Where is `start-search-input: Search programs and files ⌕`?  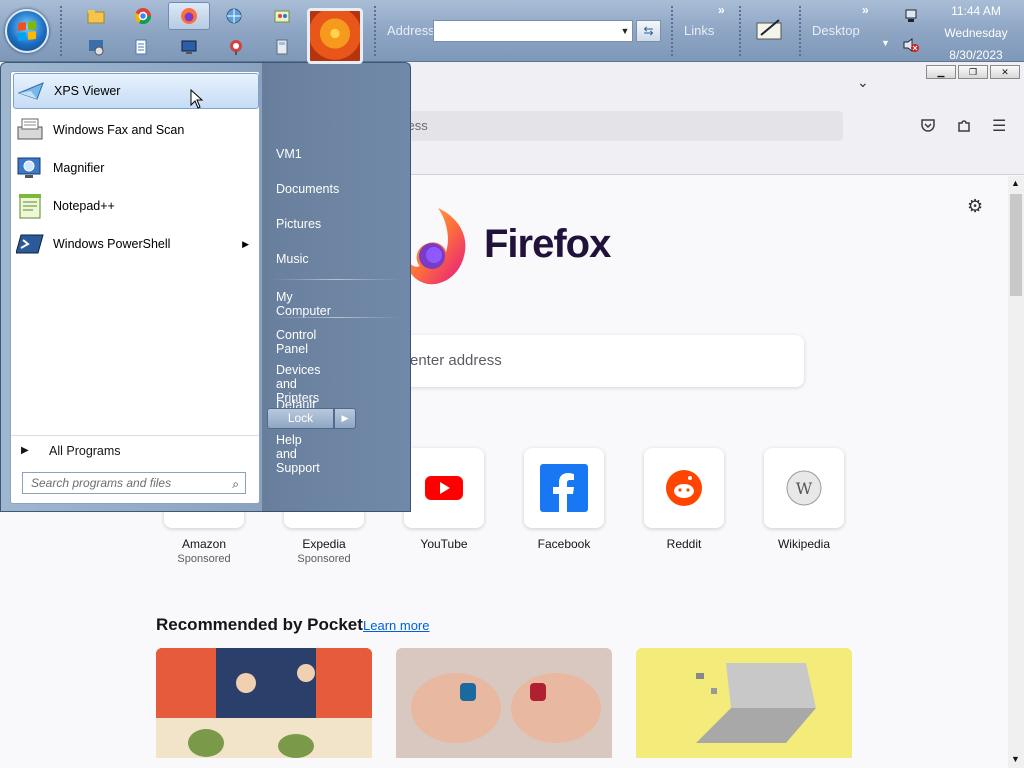 start-search-input: Search programs and files ⌕ is located at coordinates (134, 483).